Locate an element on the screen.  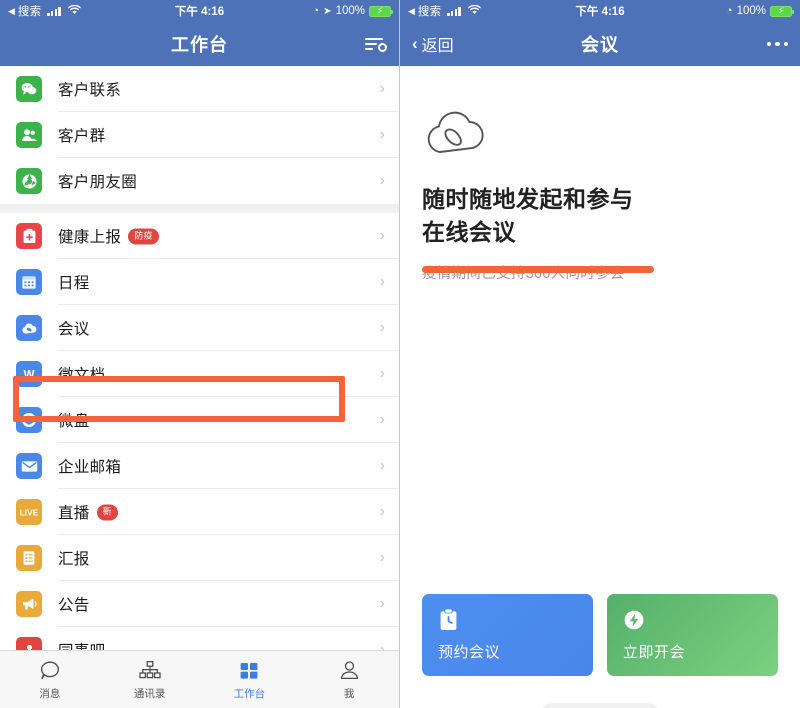
back-label: 返回 is located at coordinates (437, 46).